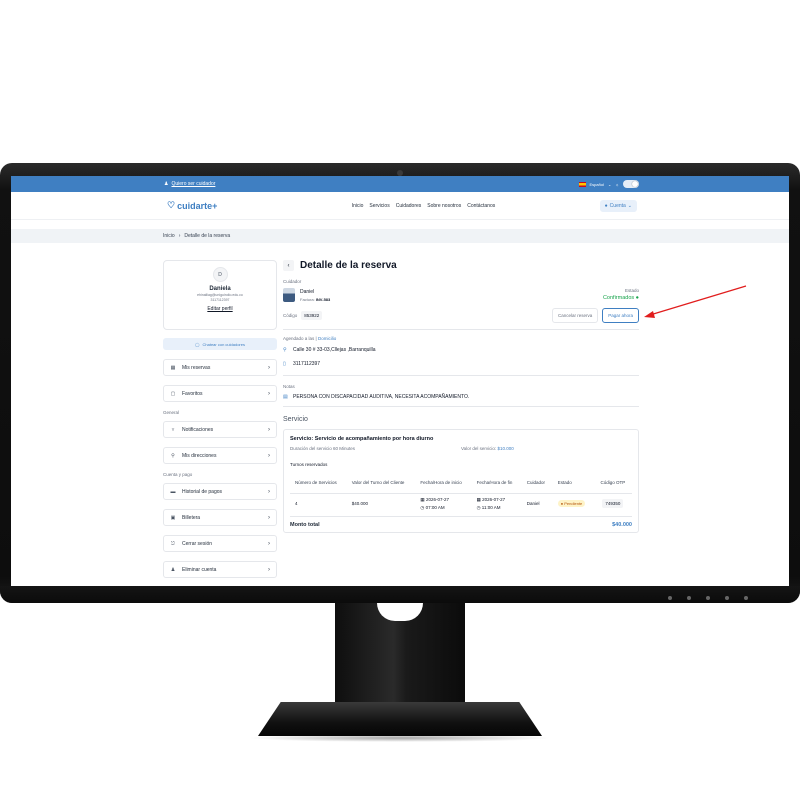 This screenshot has height=800, width=800. What do you see at coordinates (620, 315) in the screenshot?
I see `pay-now-button: Pagar ahora` at bounding box center [620, 315].